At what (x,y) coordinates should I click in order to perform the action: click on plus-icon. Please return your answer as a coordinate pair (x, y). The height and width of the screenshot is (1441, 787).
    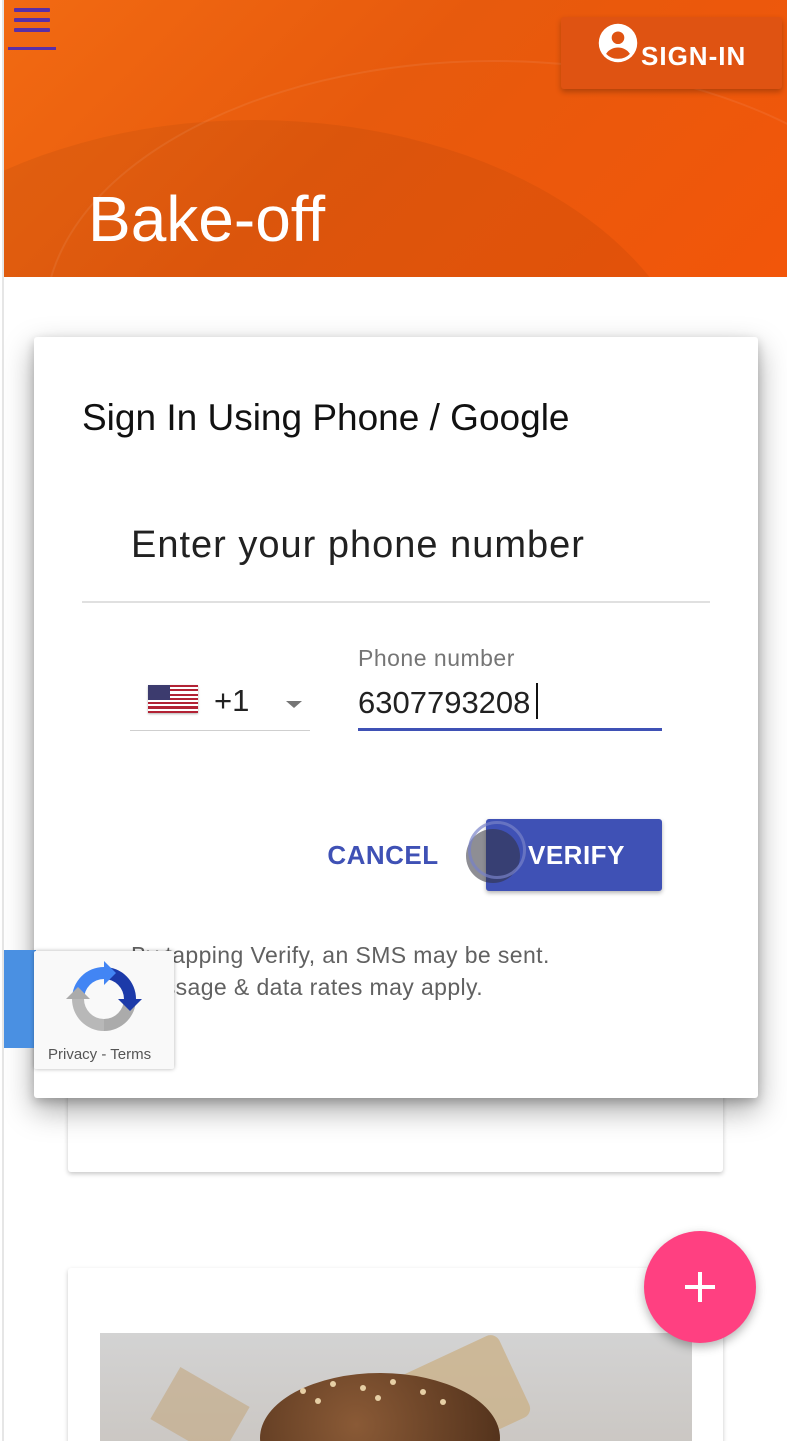
    Looking at the image, I should click on (700, 1287).